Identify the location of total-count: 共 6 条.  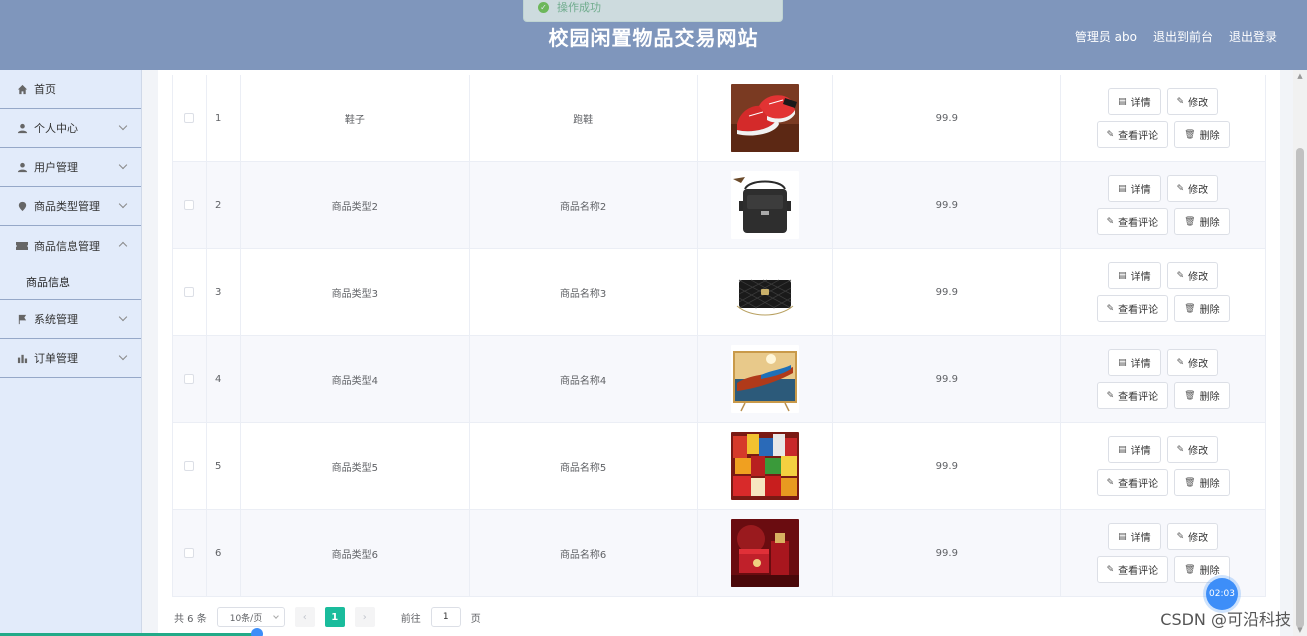
(190, 619).